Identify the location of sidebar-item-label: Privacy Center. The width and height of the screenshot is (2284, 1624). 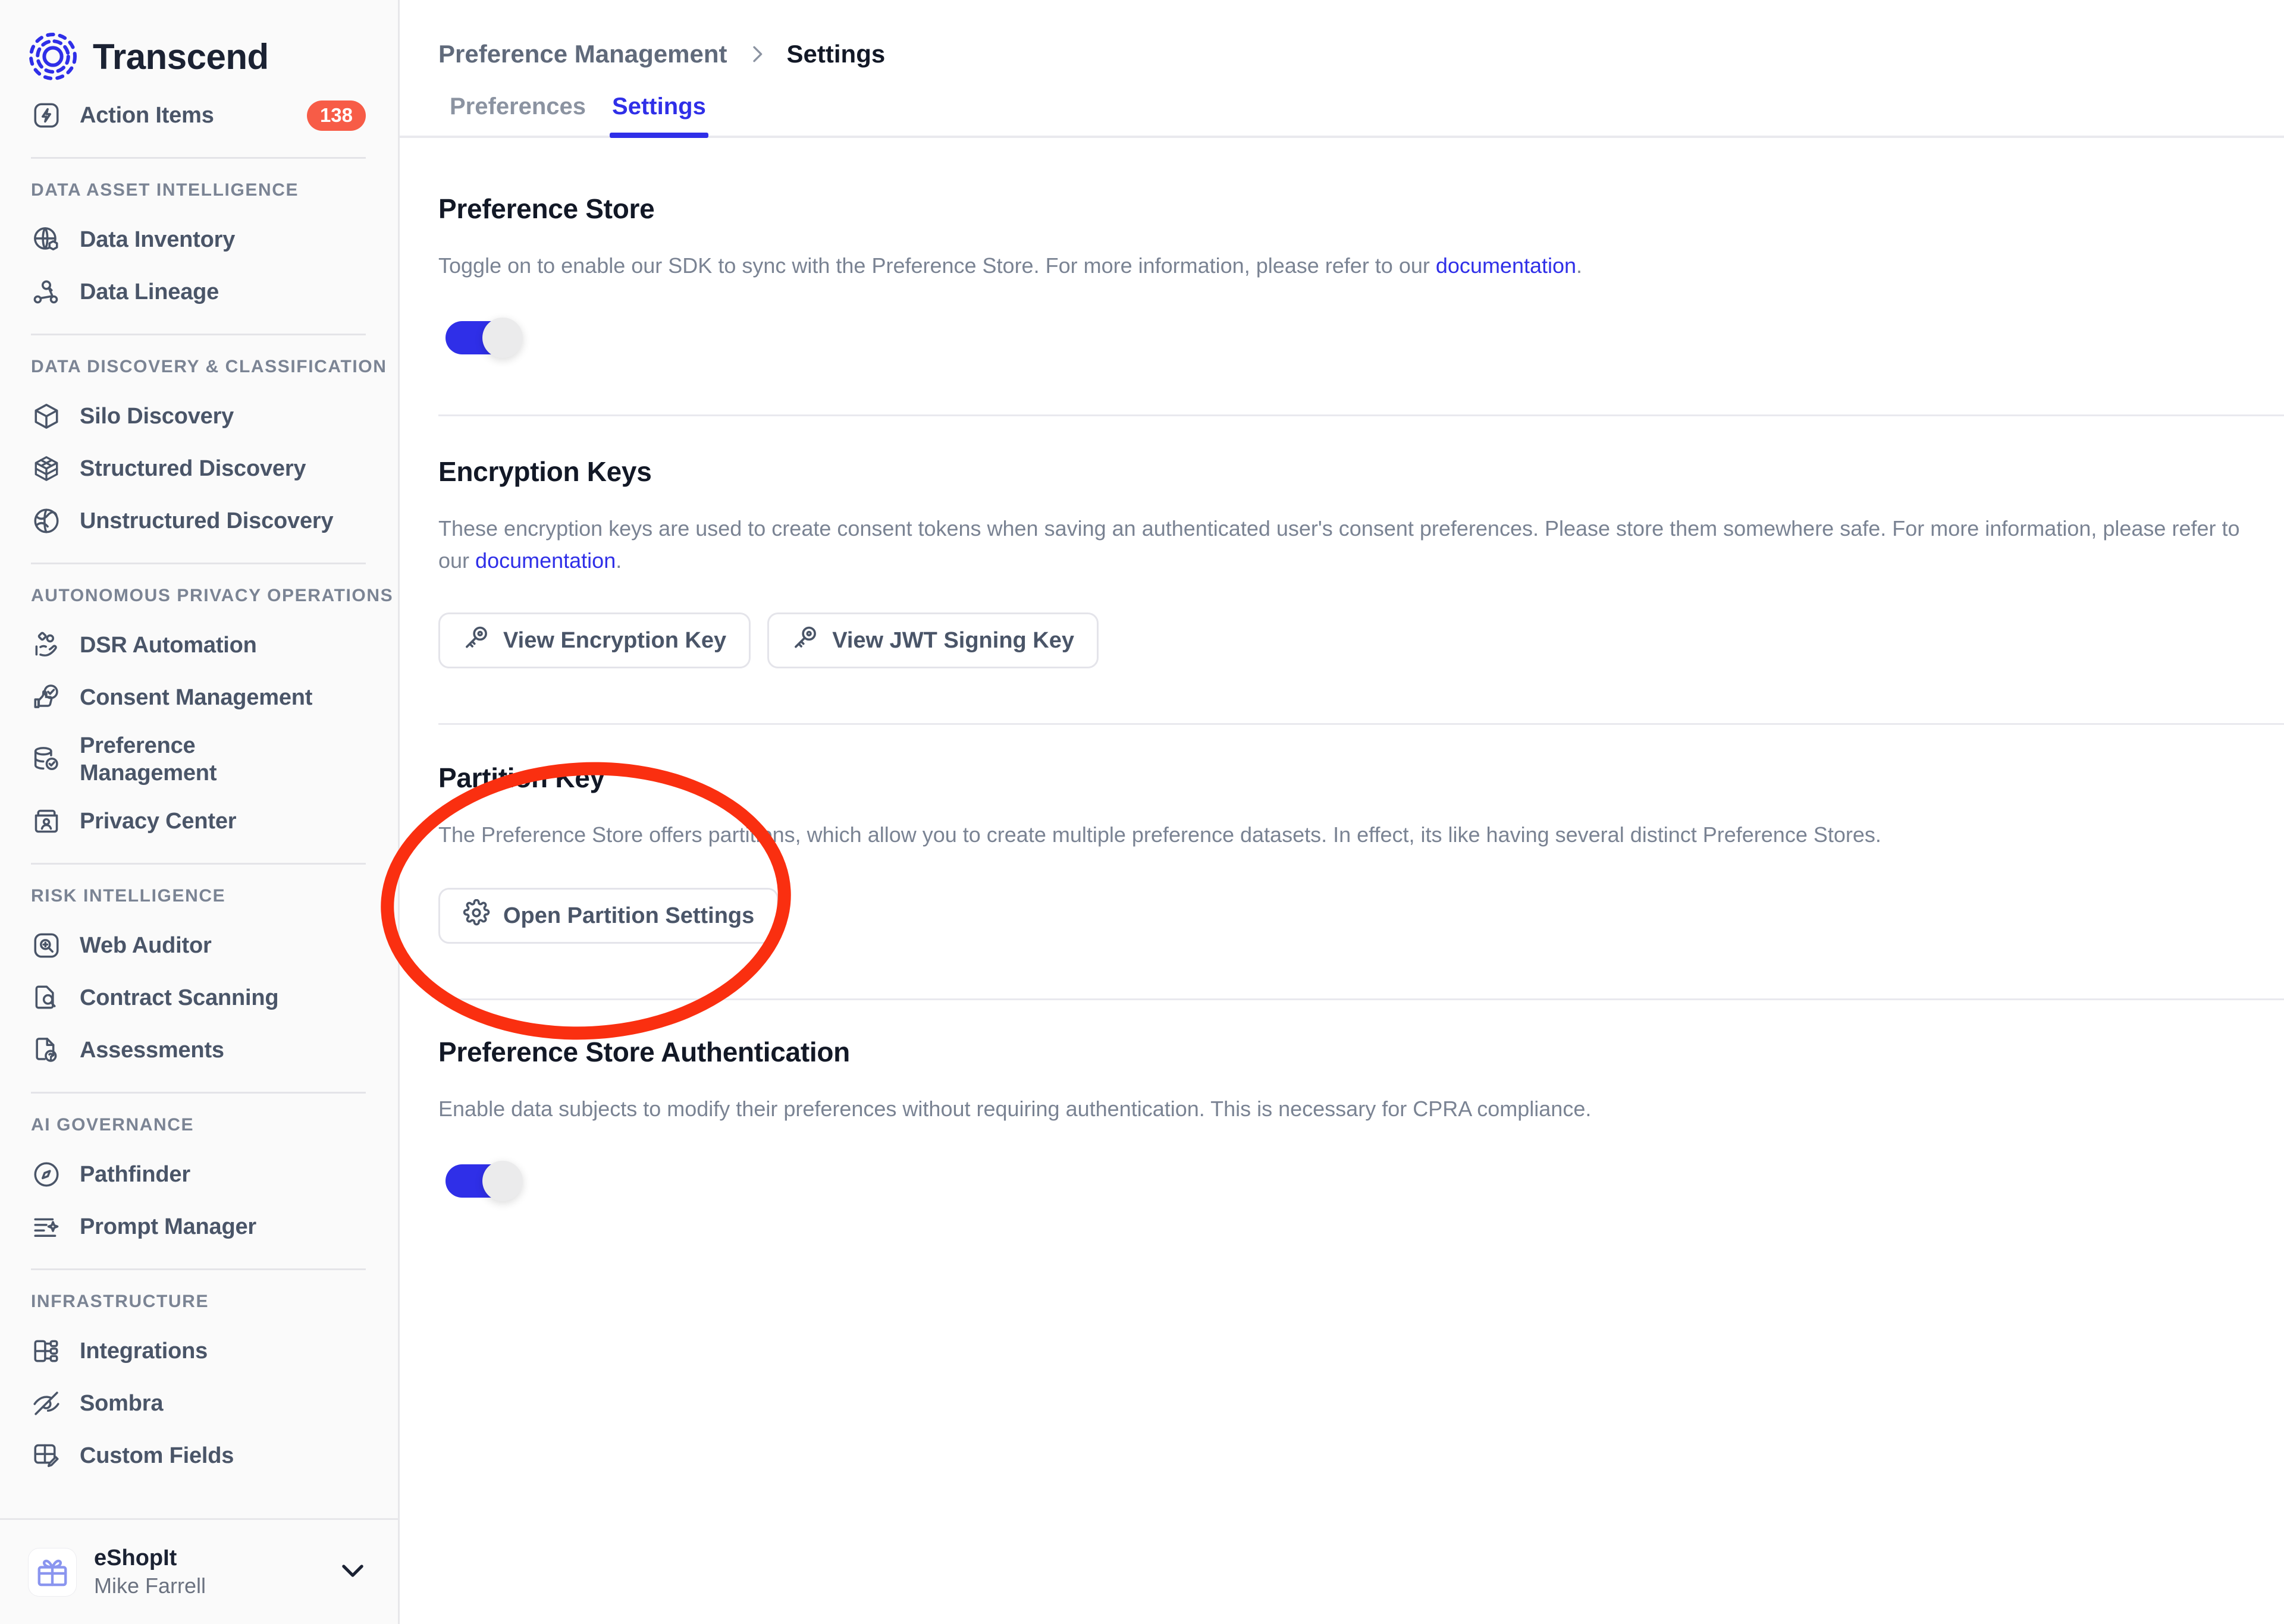
(159, 821).